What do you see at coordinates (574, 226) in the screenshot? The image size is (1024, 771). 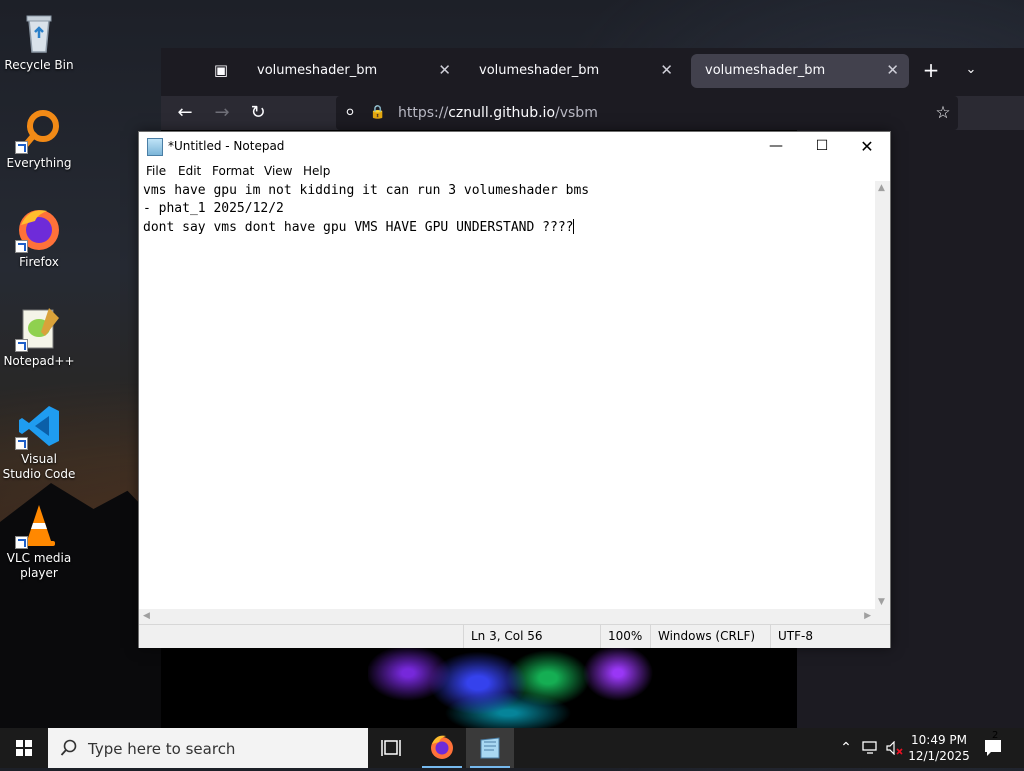 I see `text-caret` at bounding box center [574, 226].